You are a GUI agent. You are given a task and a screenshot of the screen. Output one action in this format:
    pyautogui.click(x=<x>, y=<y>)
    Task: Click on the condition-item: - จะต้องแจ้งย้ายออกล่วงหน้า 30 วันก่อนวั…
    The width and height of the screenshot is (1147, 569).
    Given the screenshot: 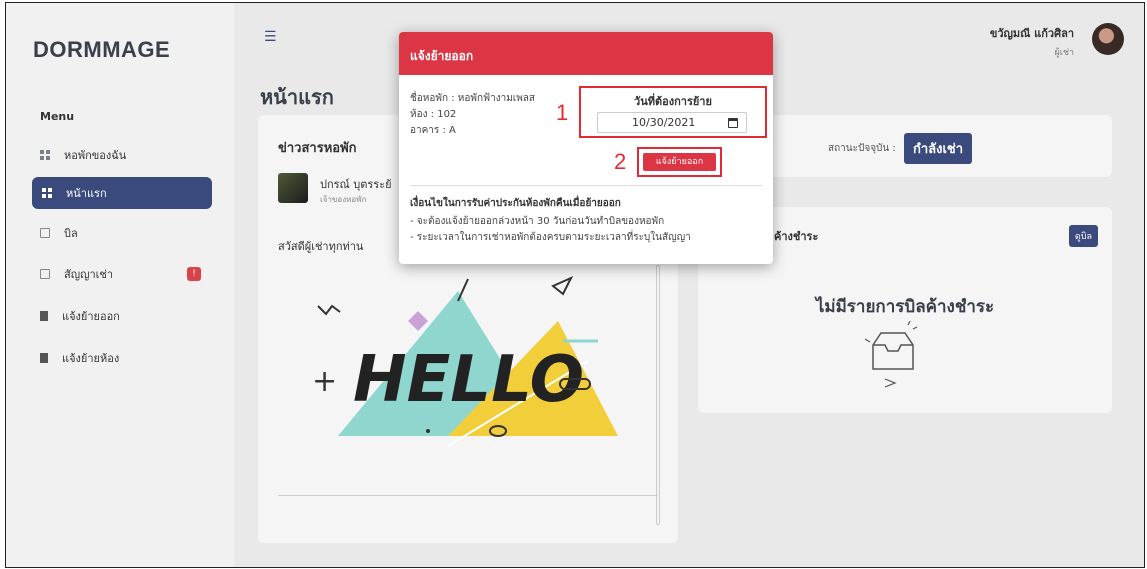 What is the action you would take?
    pyautogui.click(x=537, y=221)
    